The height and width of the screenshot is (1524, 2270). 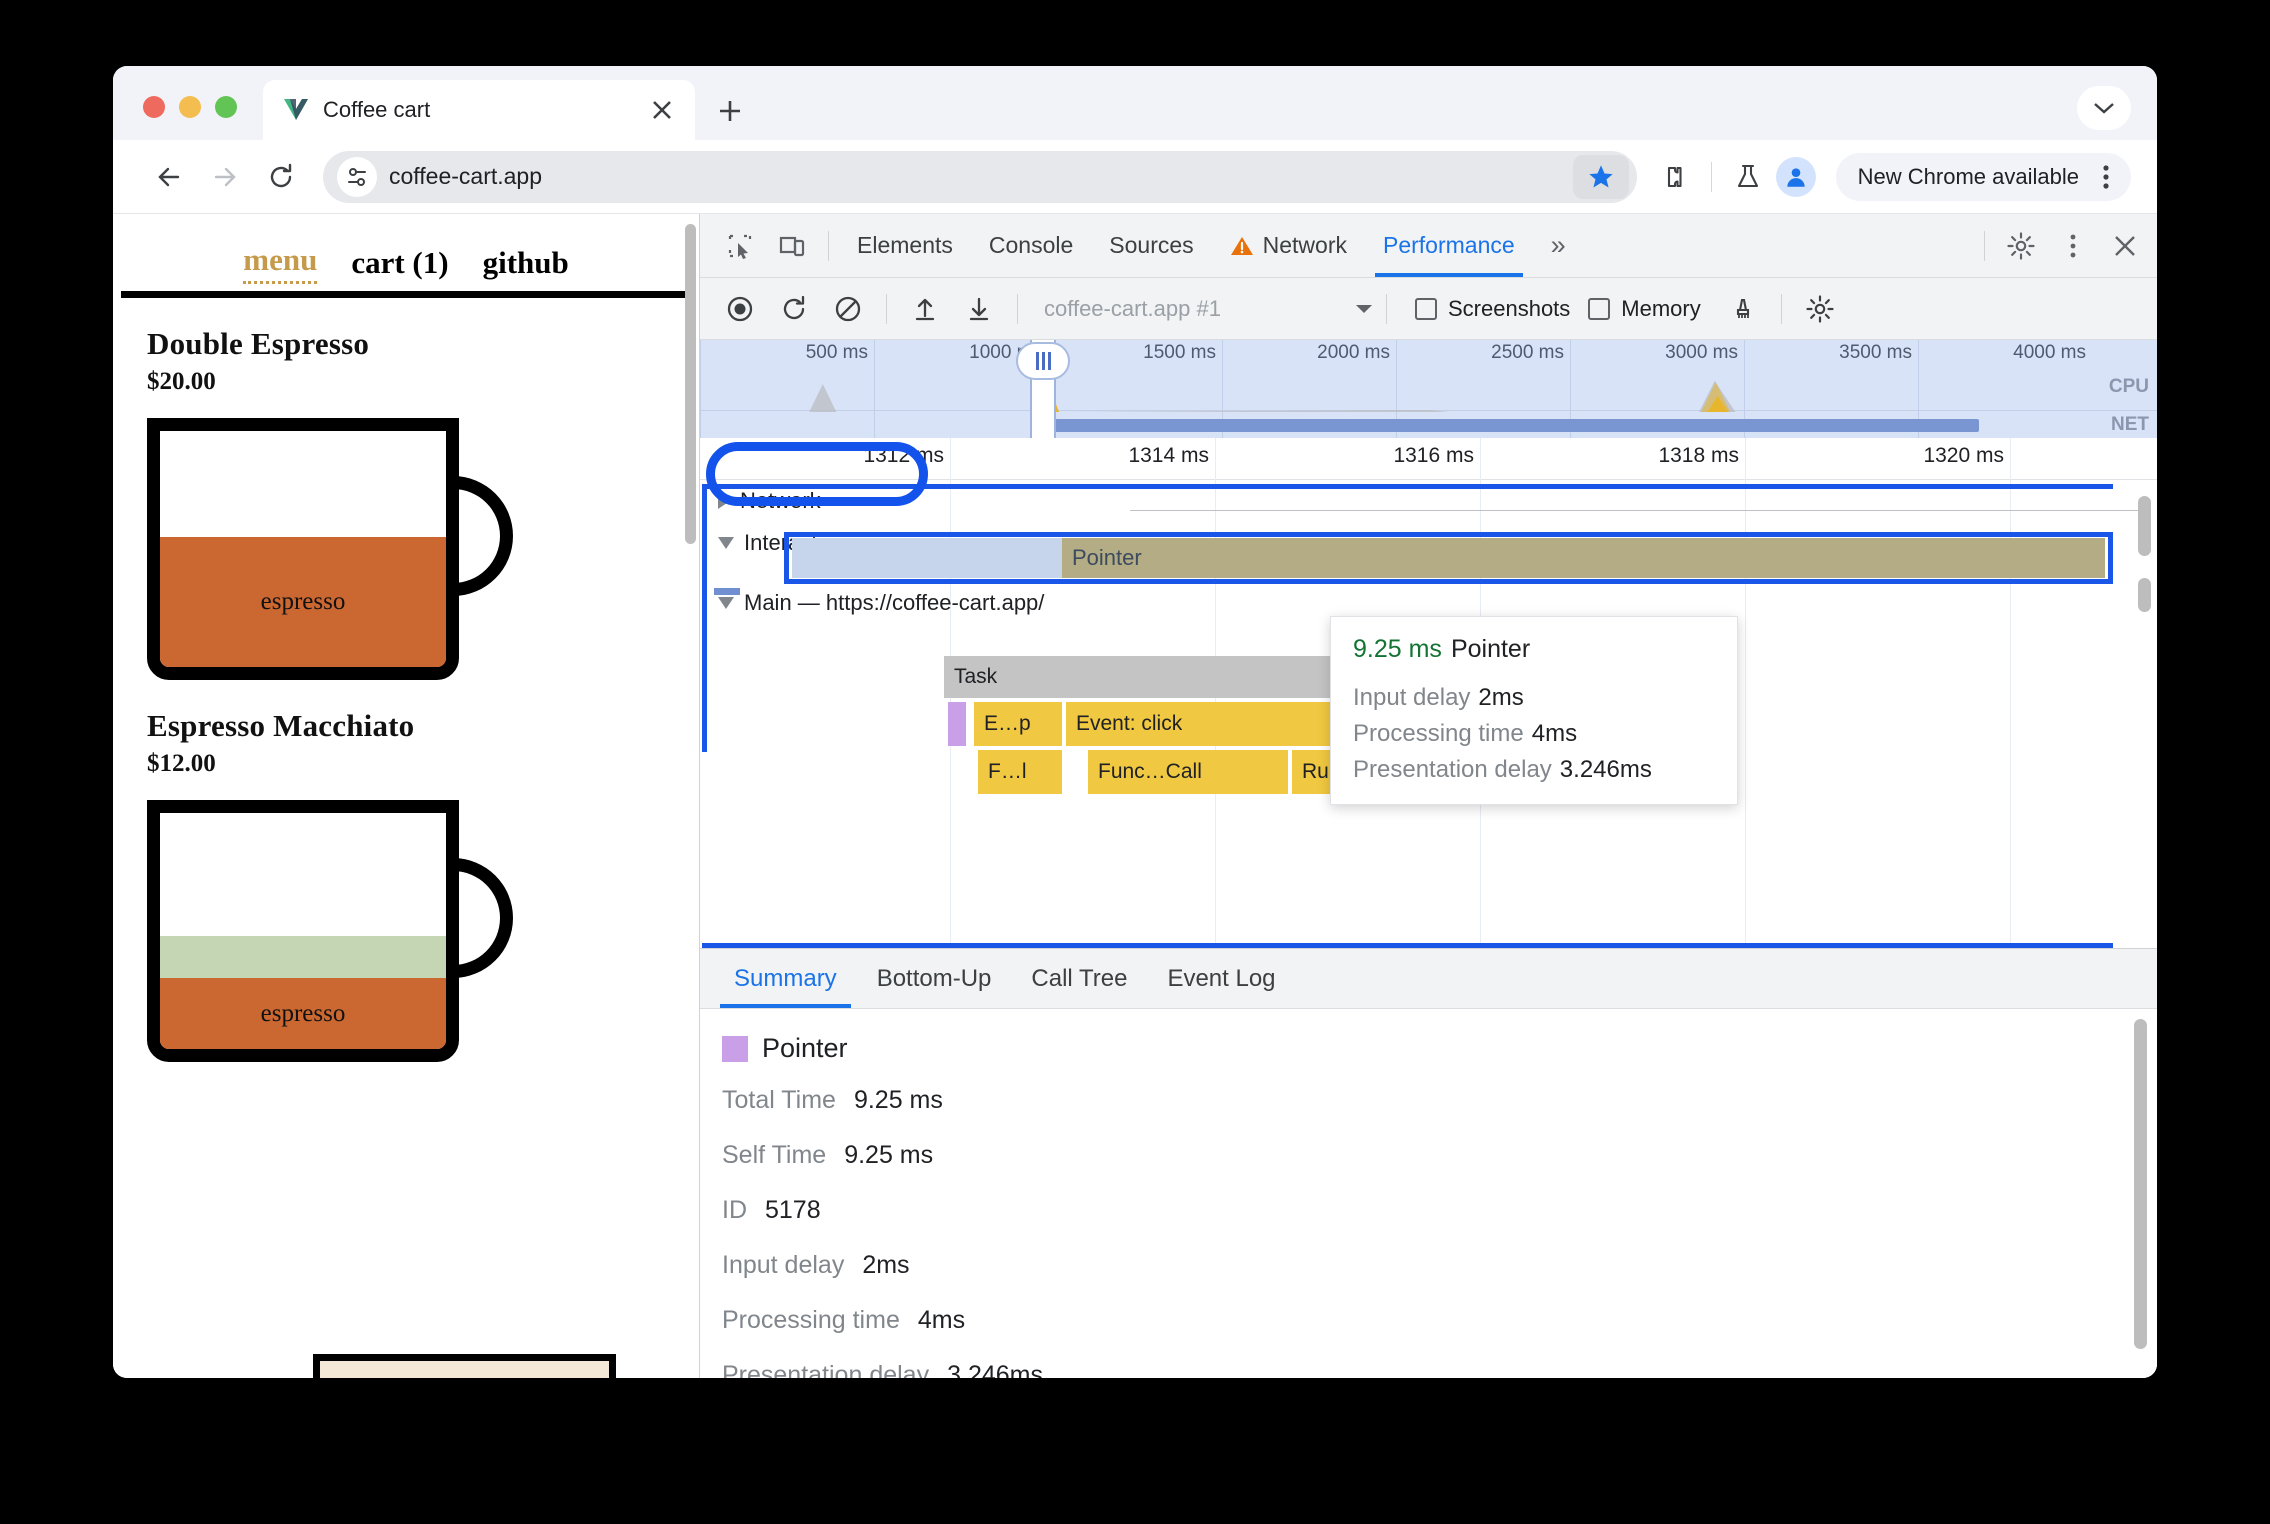 I want to click on checkbox-box, so click(x=1426, y=308).